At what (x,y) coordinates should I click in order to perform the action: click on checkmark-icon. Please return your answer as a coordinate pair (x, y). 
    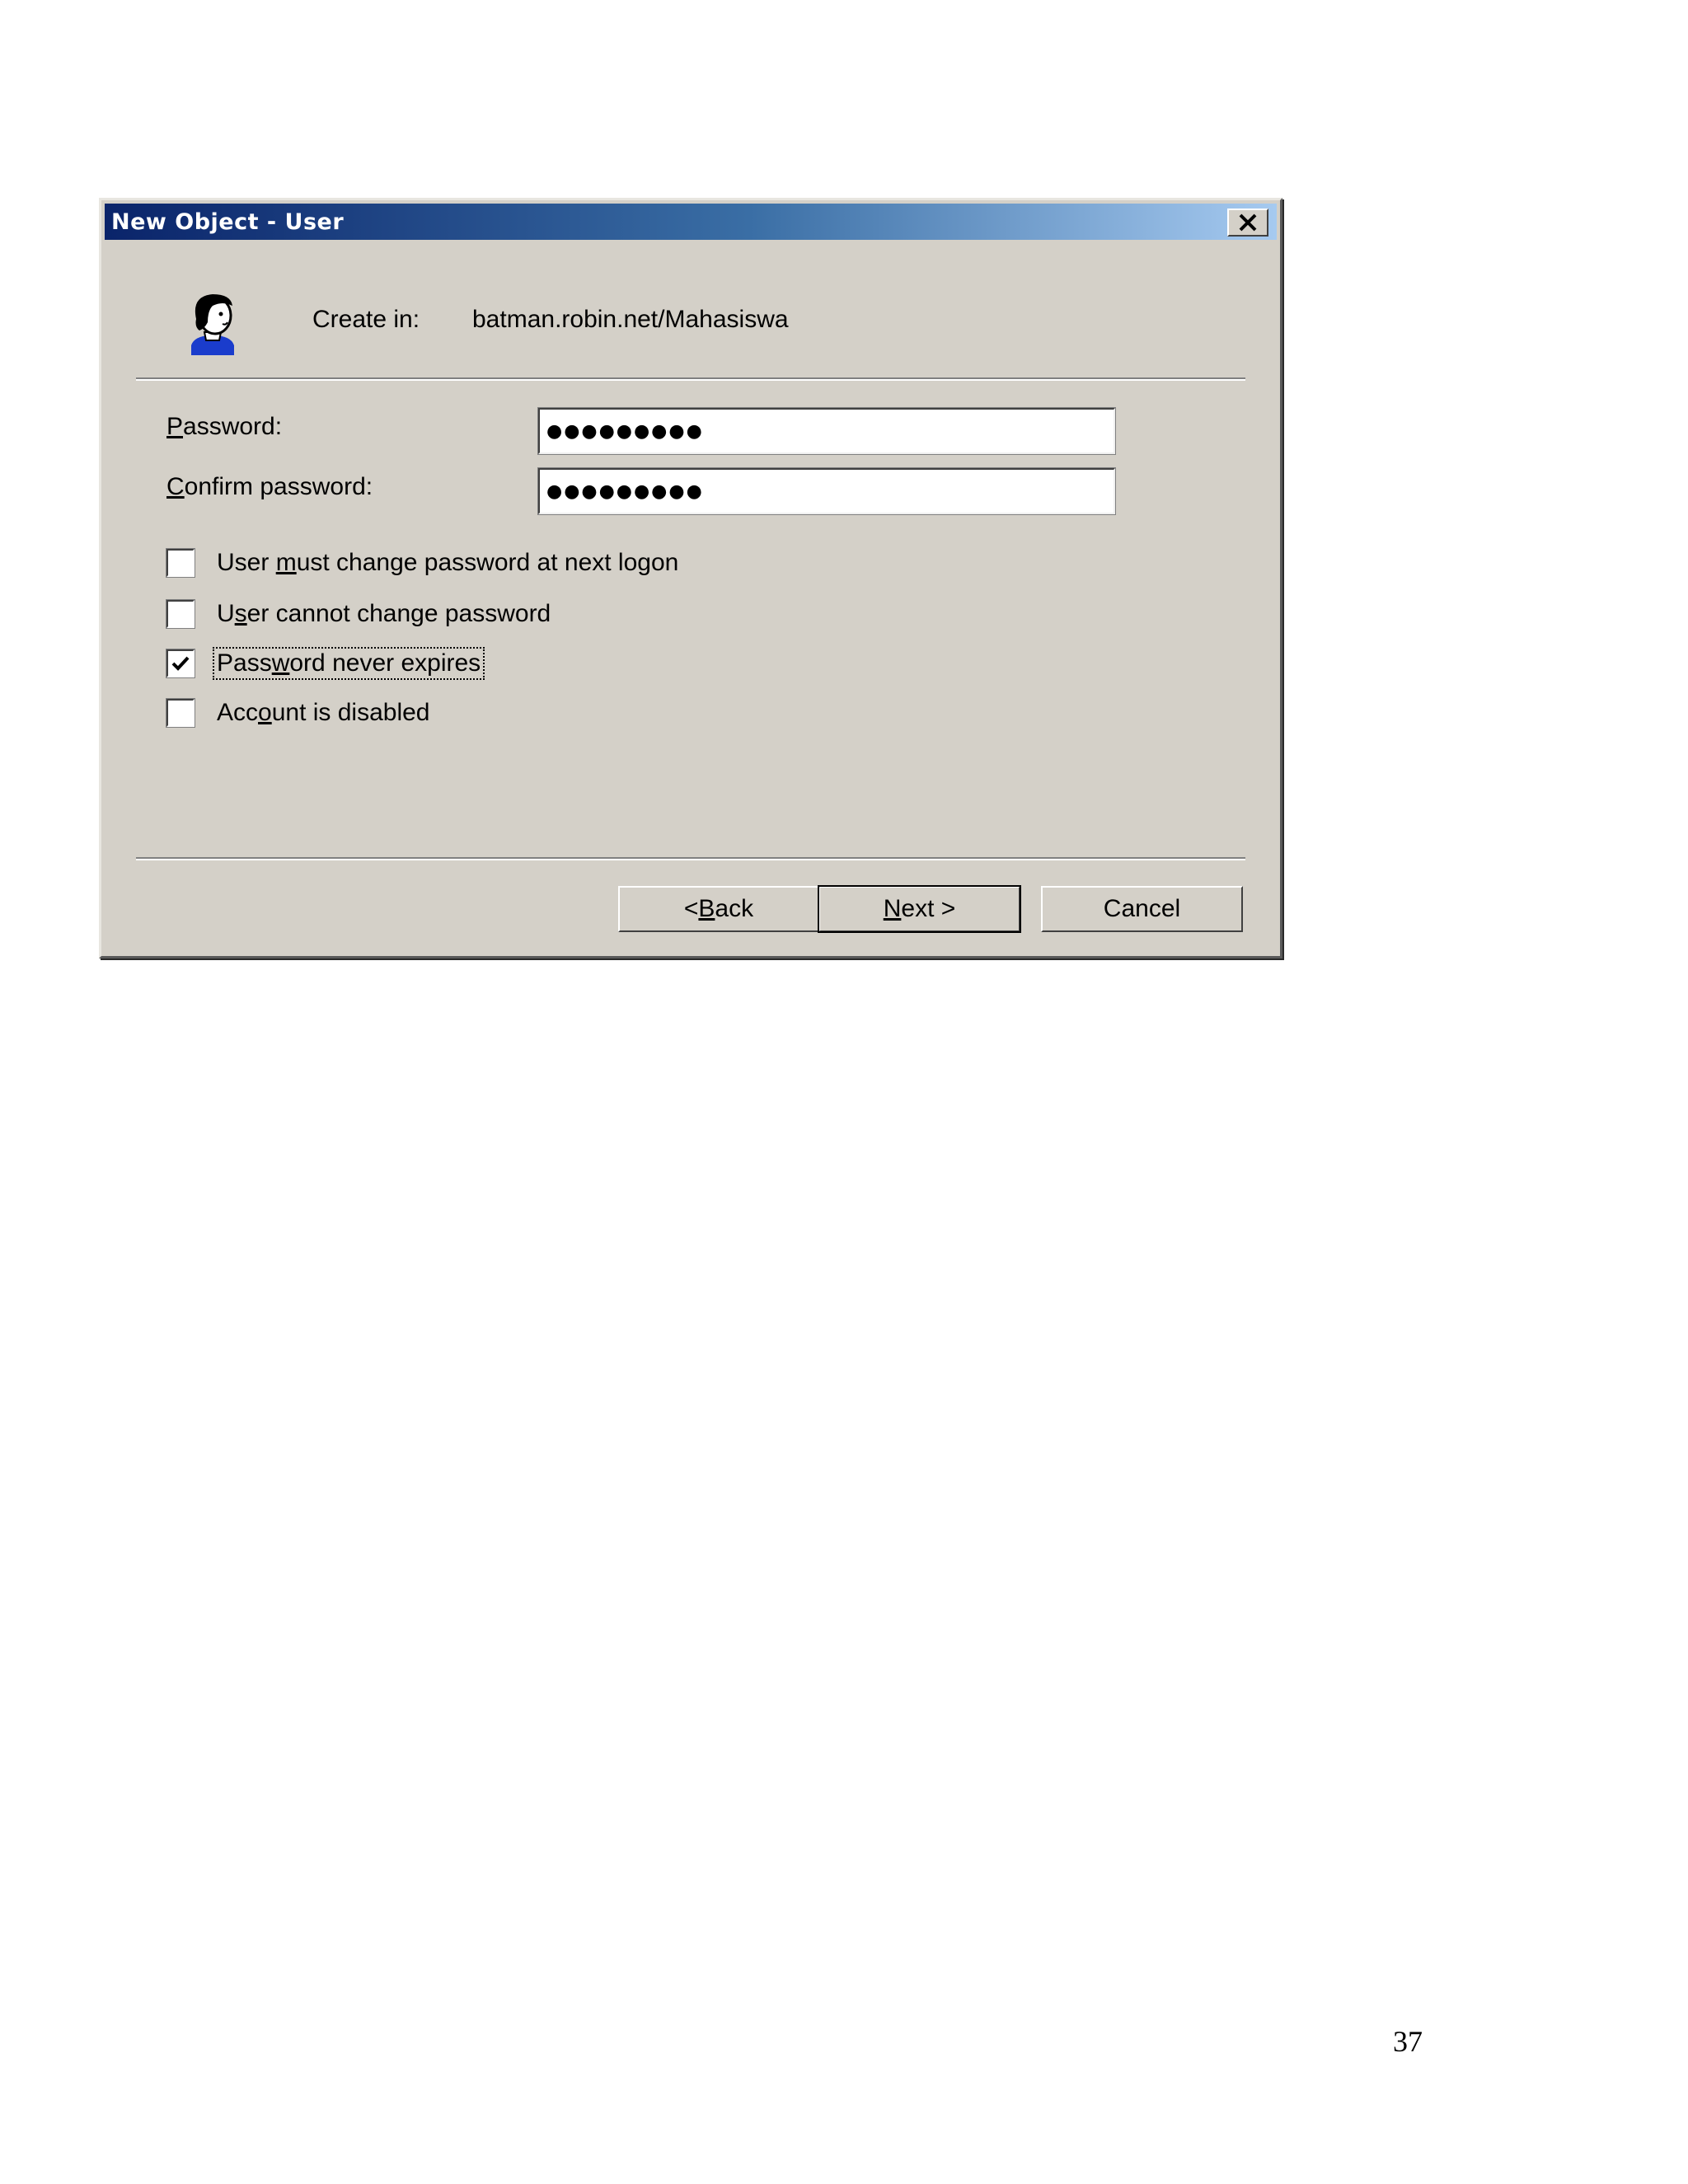
    Looking at the image, I should click on (181, 663).